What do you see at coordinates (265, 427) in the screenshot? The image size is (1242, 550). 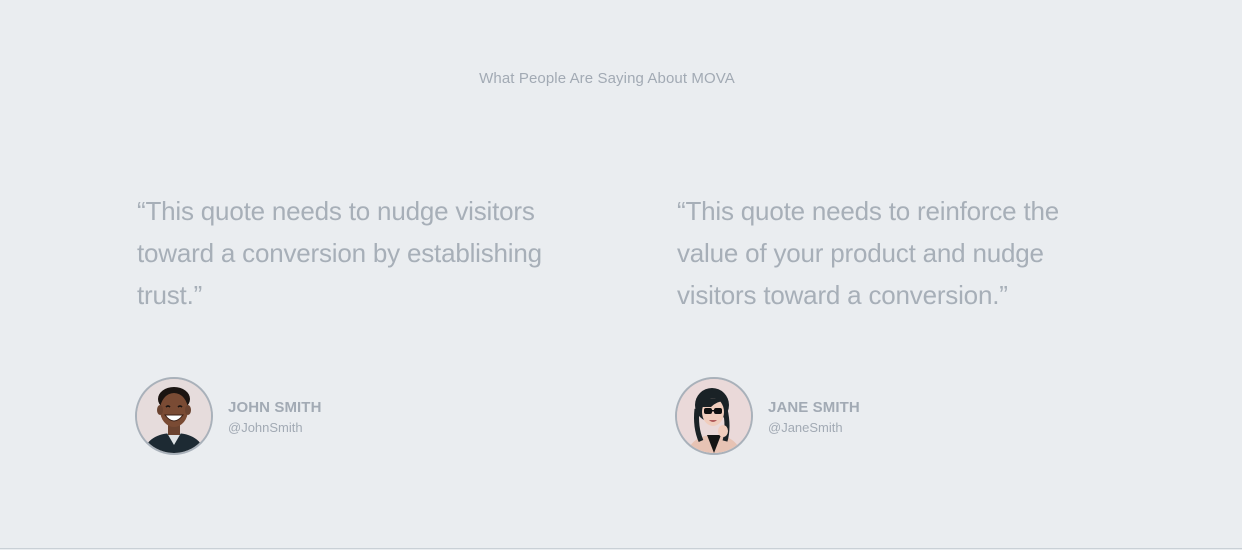 I see `author-handle: @JohnSmith` at bounding box center [265, 427].